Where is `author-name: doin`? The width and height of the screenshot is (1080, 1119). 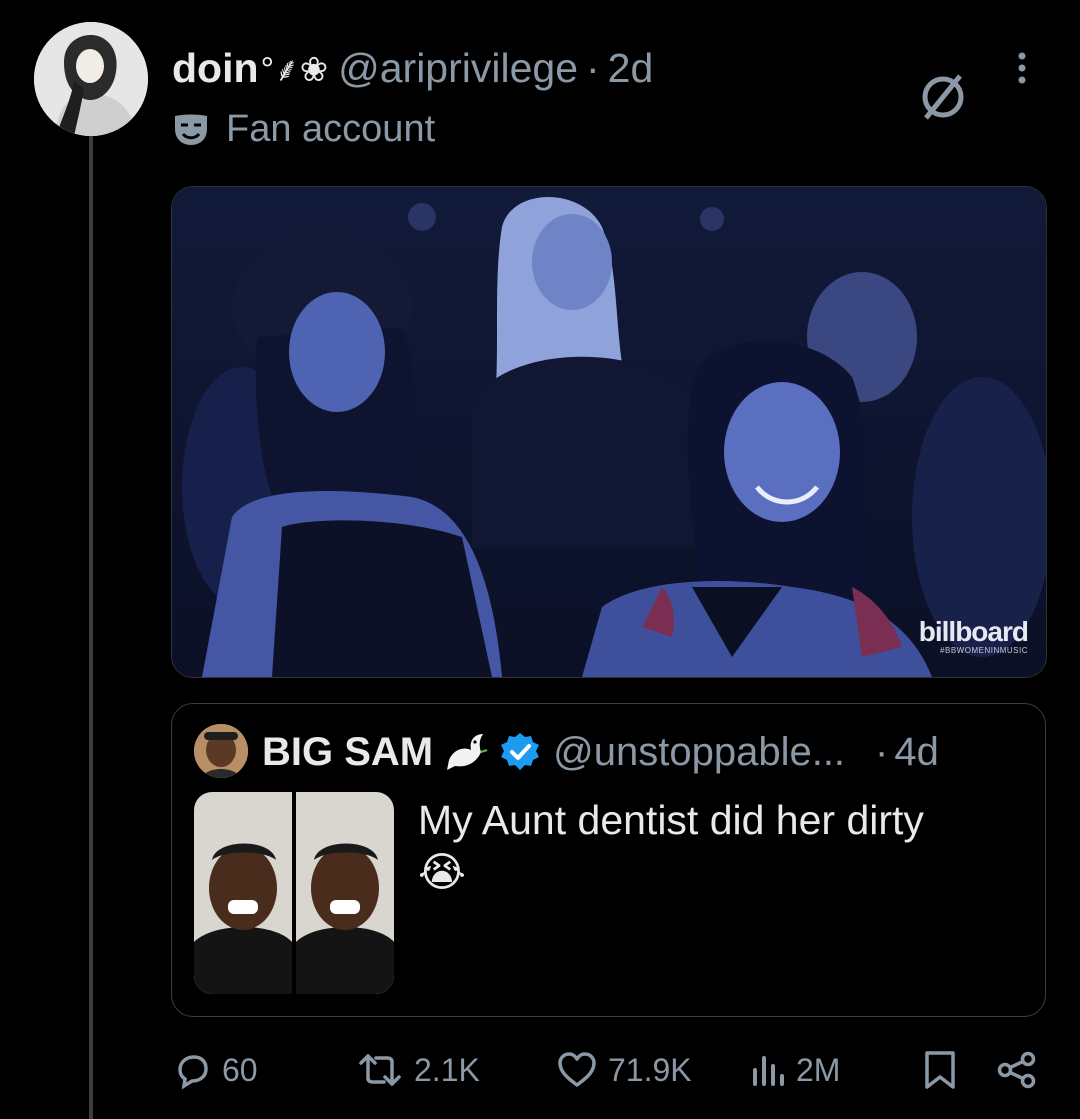
author-name: doin is located at coordinates (215, 68).